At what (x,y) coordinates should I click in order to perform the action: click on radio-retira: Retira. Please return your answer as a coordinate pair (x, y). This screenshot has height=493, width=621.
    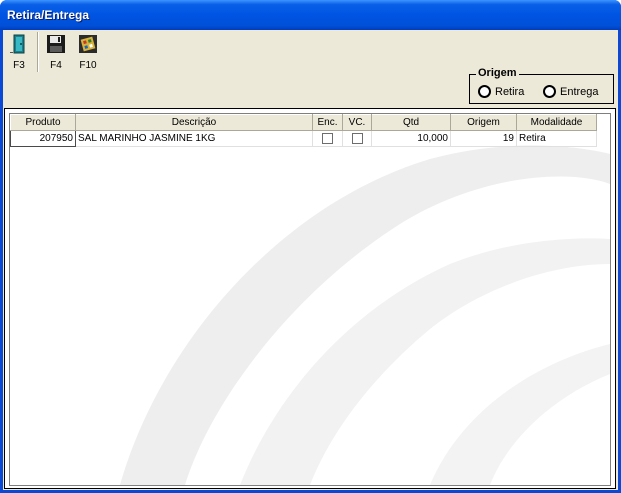
    Looking at the image, I should click on (501, 91).